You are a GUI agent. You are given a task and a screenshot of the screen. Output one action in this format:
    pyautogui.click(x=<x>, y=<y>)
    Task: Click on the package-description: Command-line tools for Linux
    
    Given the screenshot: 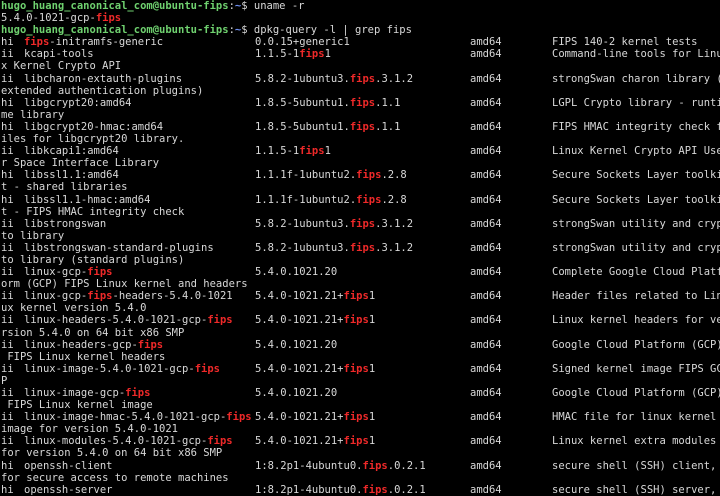 What is the action you would take?
    pyautogui.click(x=636, y=54)
    